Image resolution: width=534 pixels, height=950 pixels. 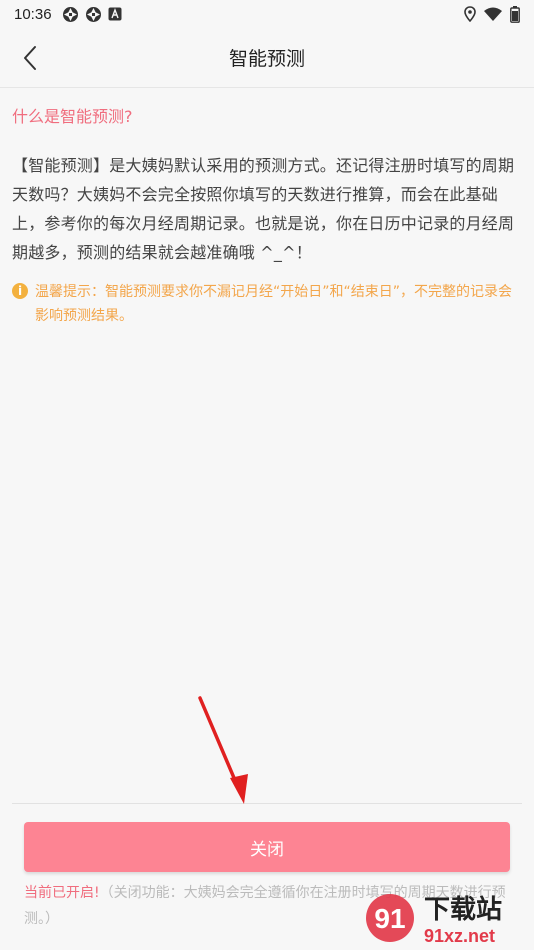 What do you see at coordinates (389, 918) in the screenshot?
I see `svg-text: 91` at bounding box center [389, 918].